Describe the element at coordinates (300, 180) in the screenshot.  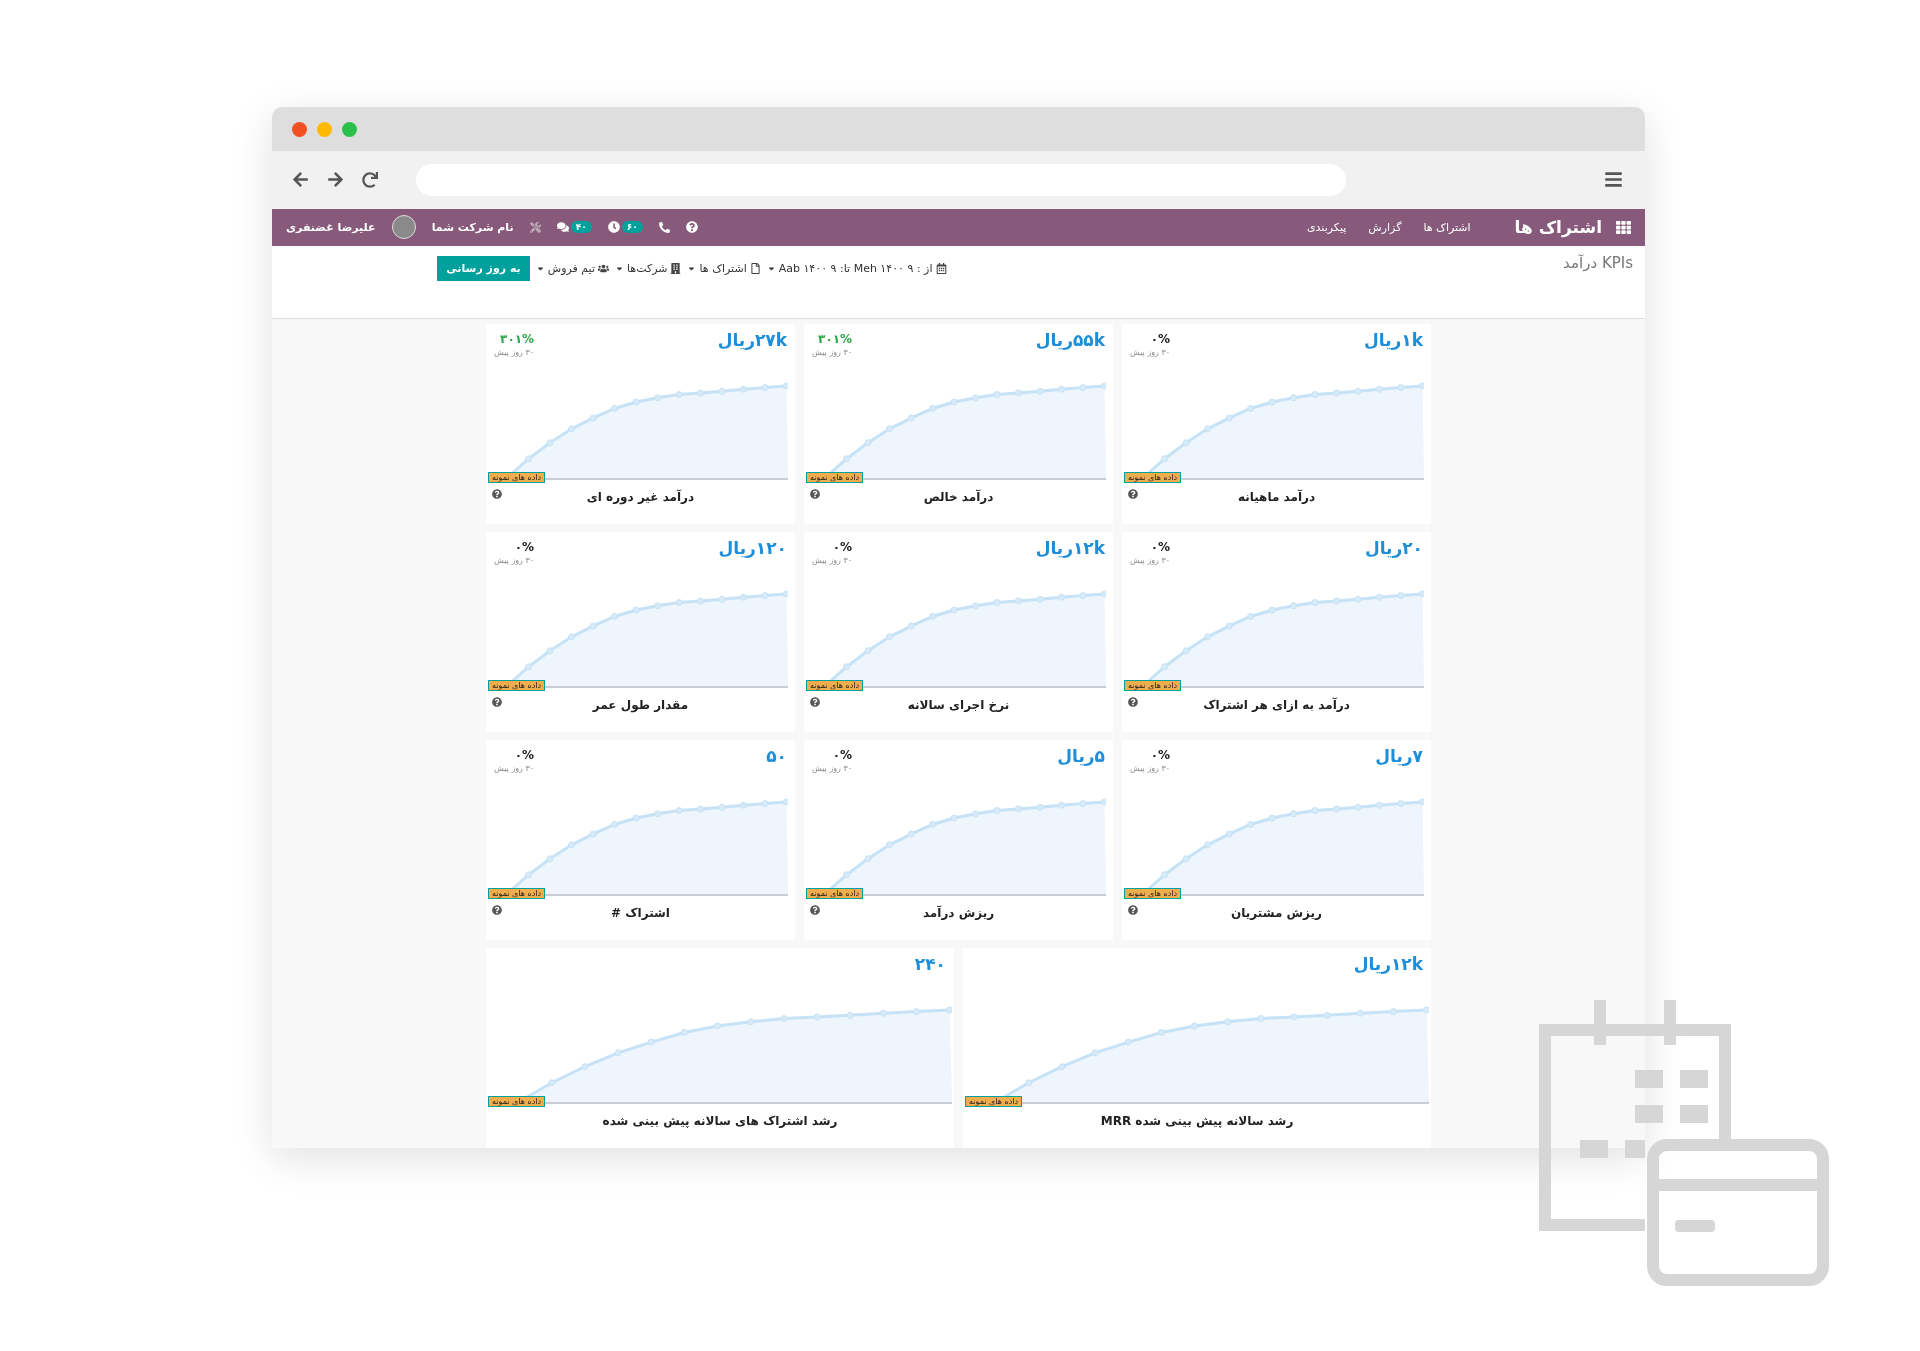
I see `back-arrow-icon` at that location.